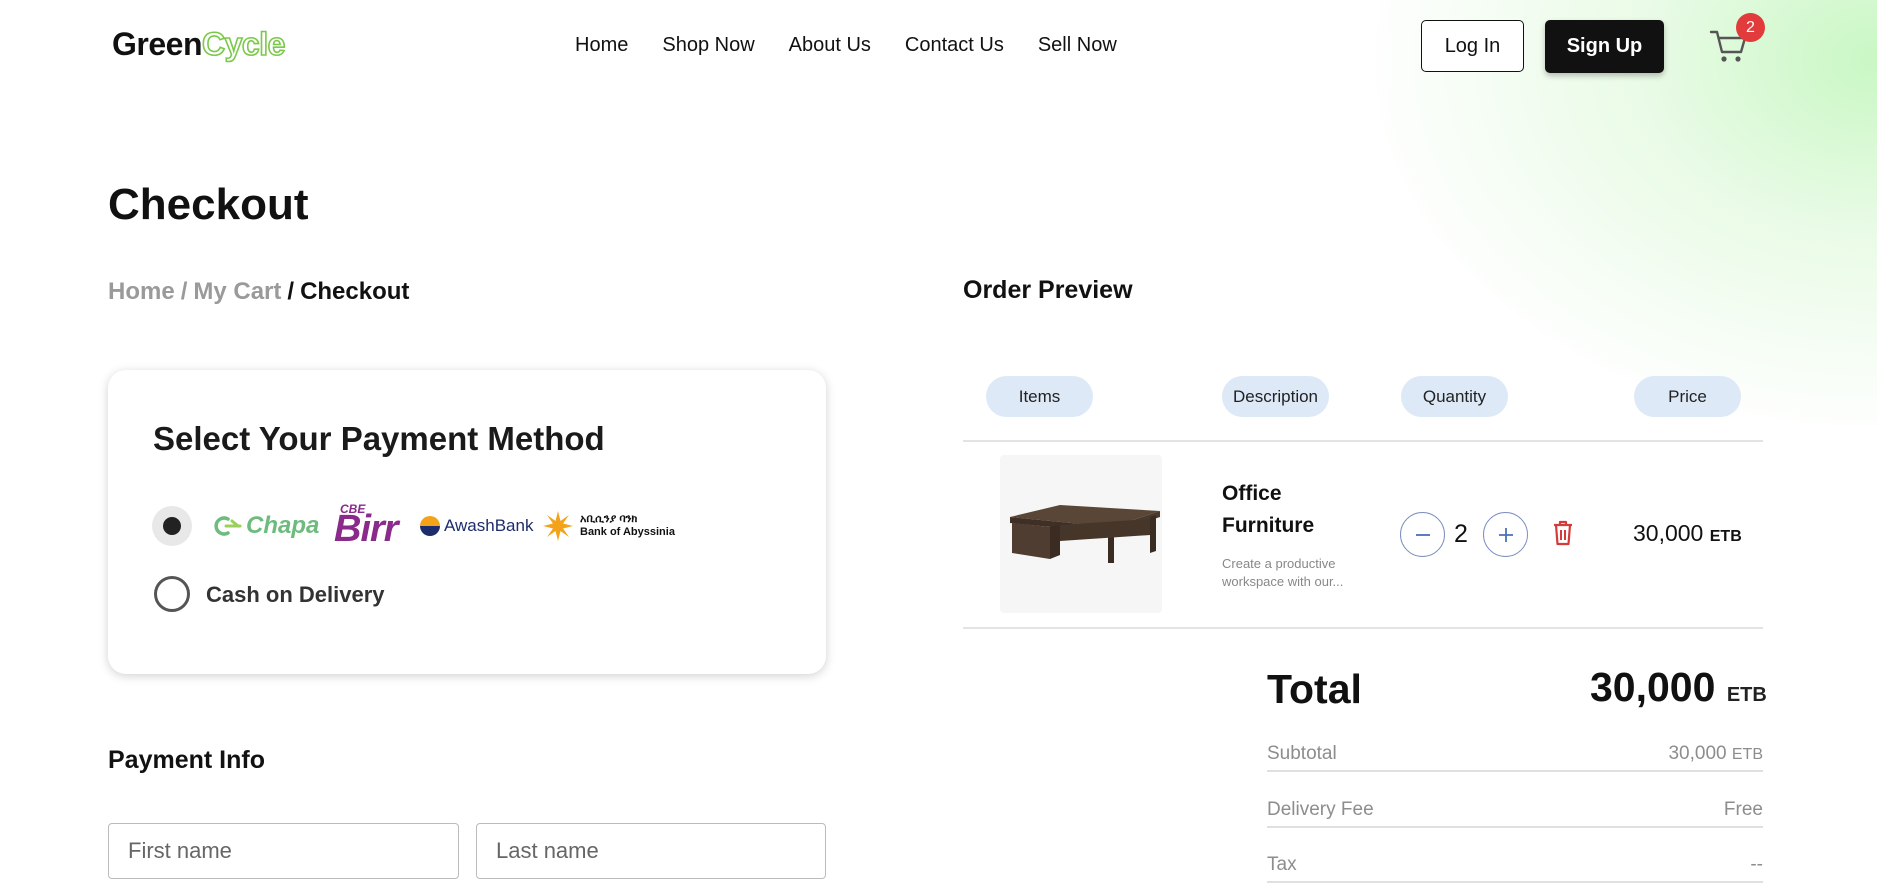  I want to click on increase-quantity-button, so click(1505, 534).